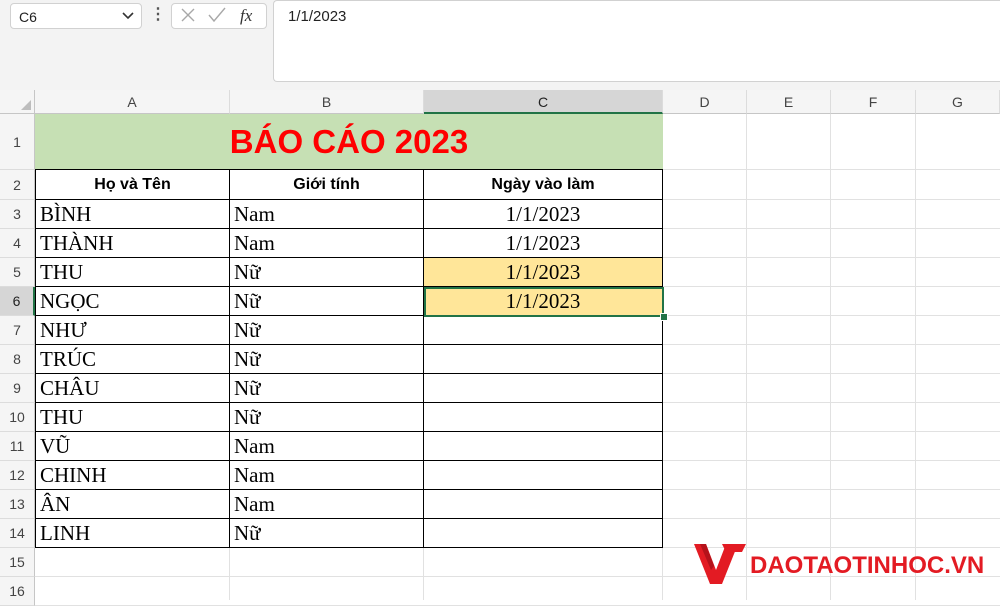 This screenshot has width=1000, height=606. I want to click on row-header-12: 12, so click(17, 475).